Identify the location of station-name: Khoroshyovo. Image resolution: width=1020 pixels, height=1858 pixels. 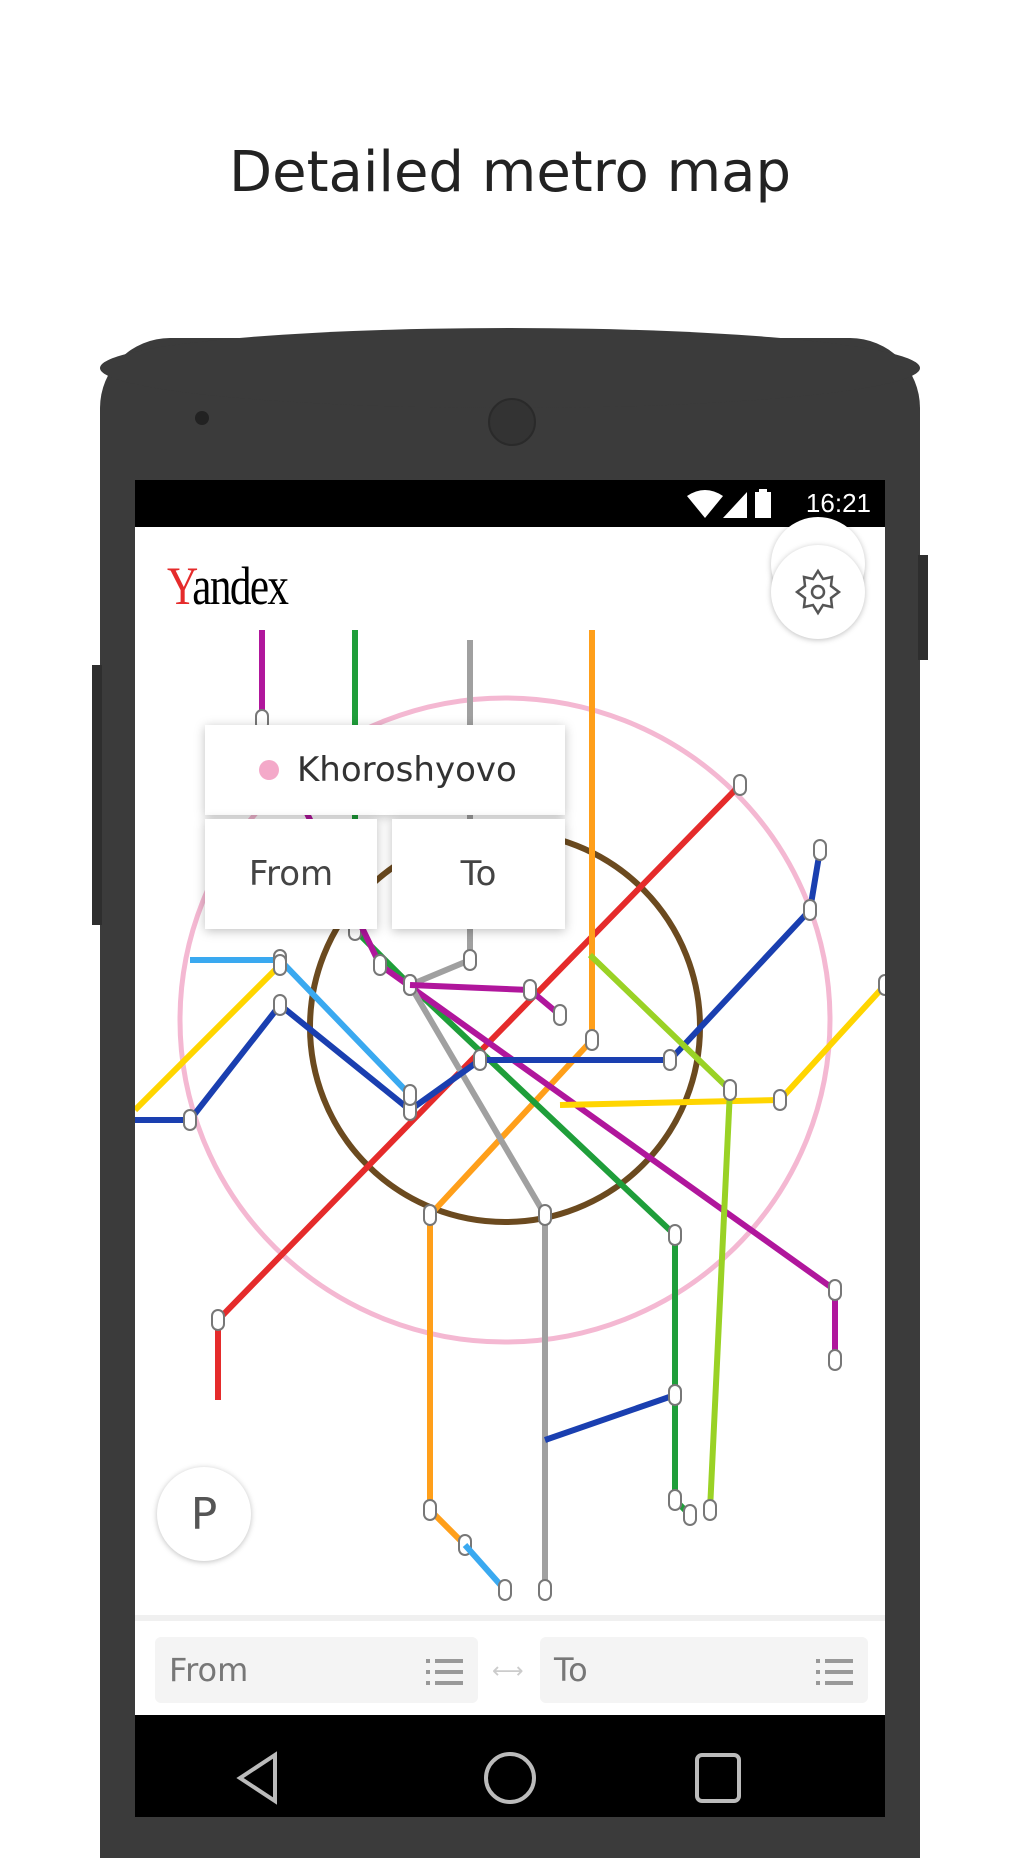
(407, 770).